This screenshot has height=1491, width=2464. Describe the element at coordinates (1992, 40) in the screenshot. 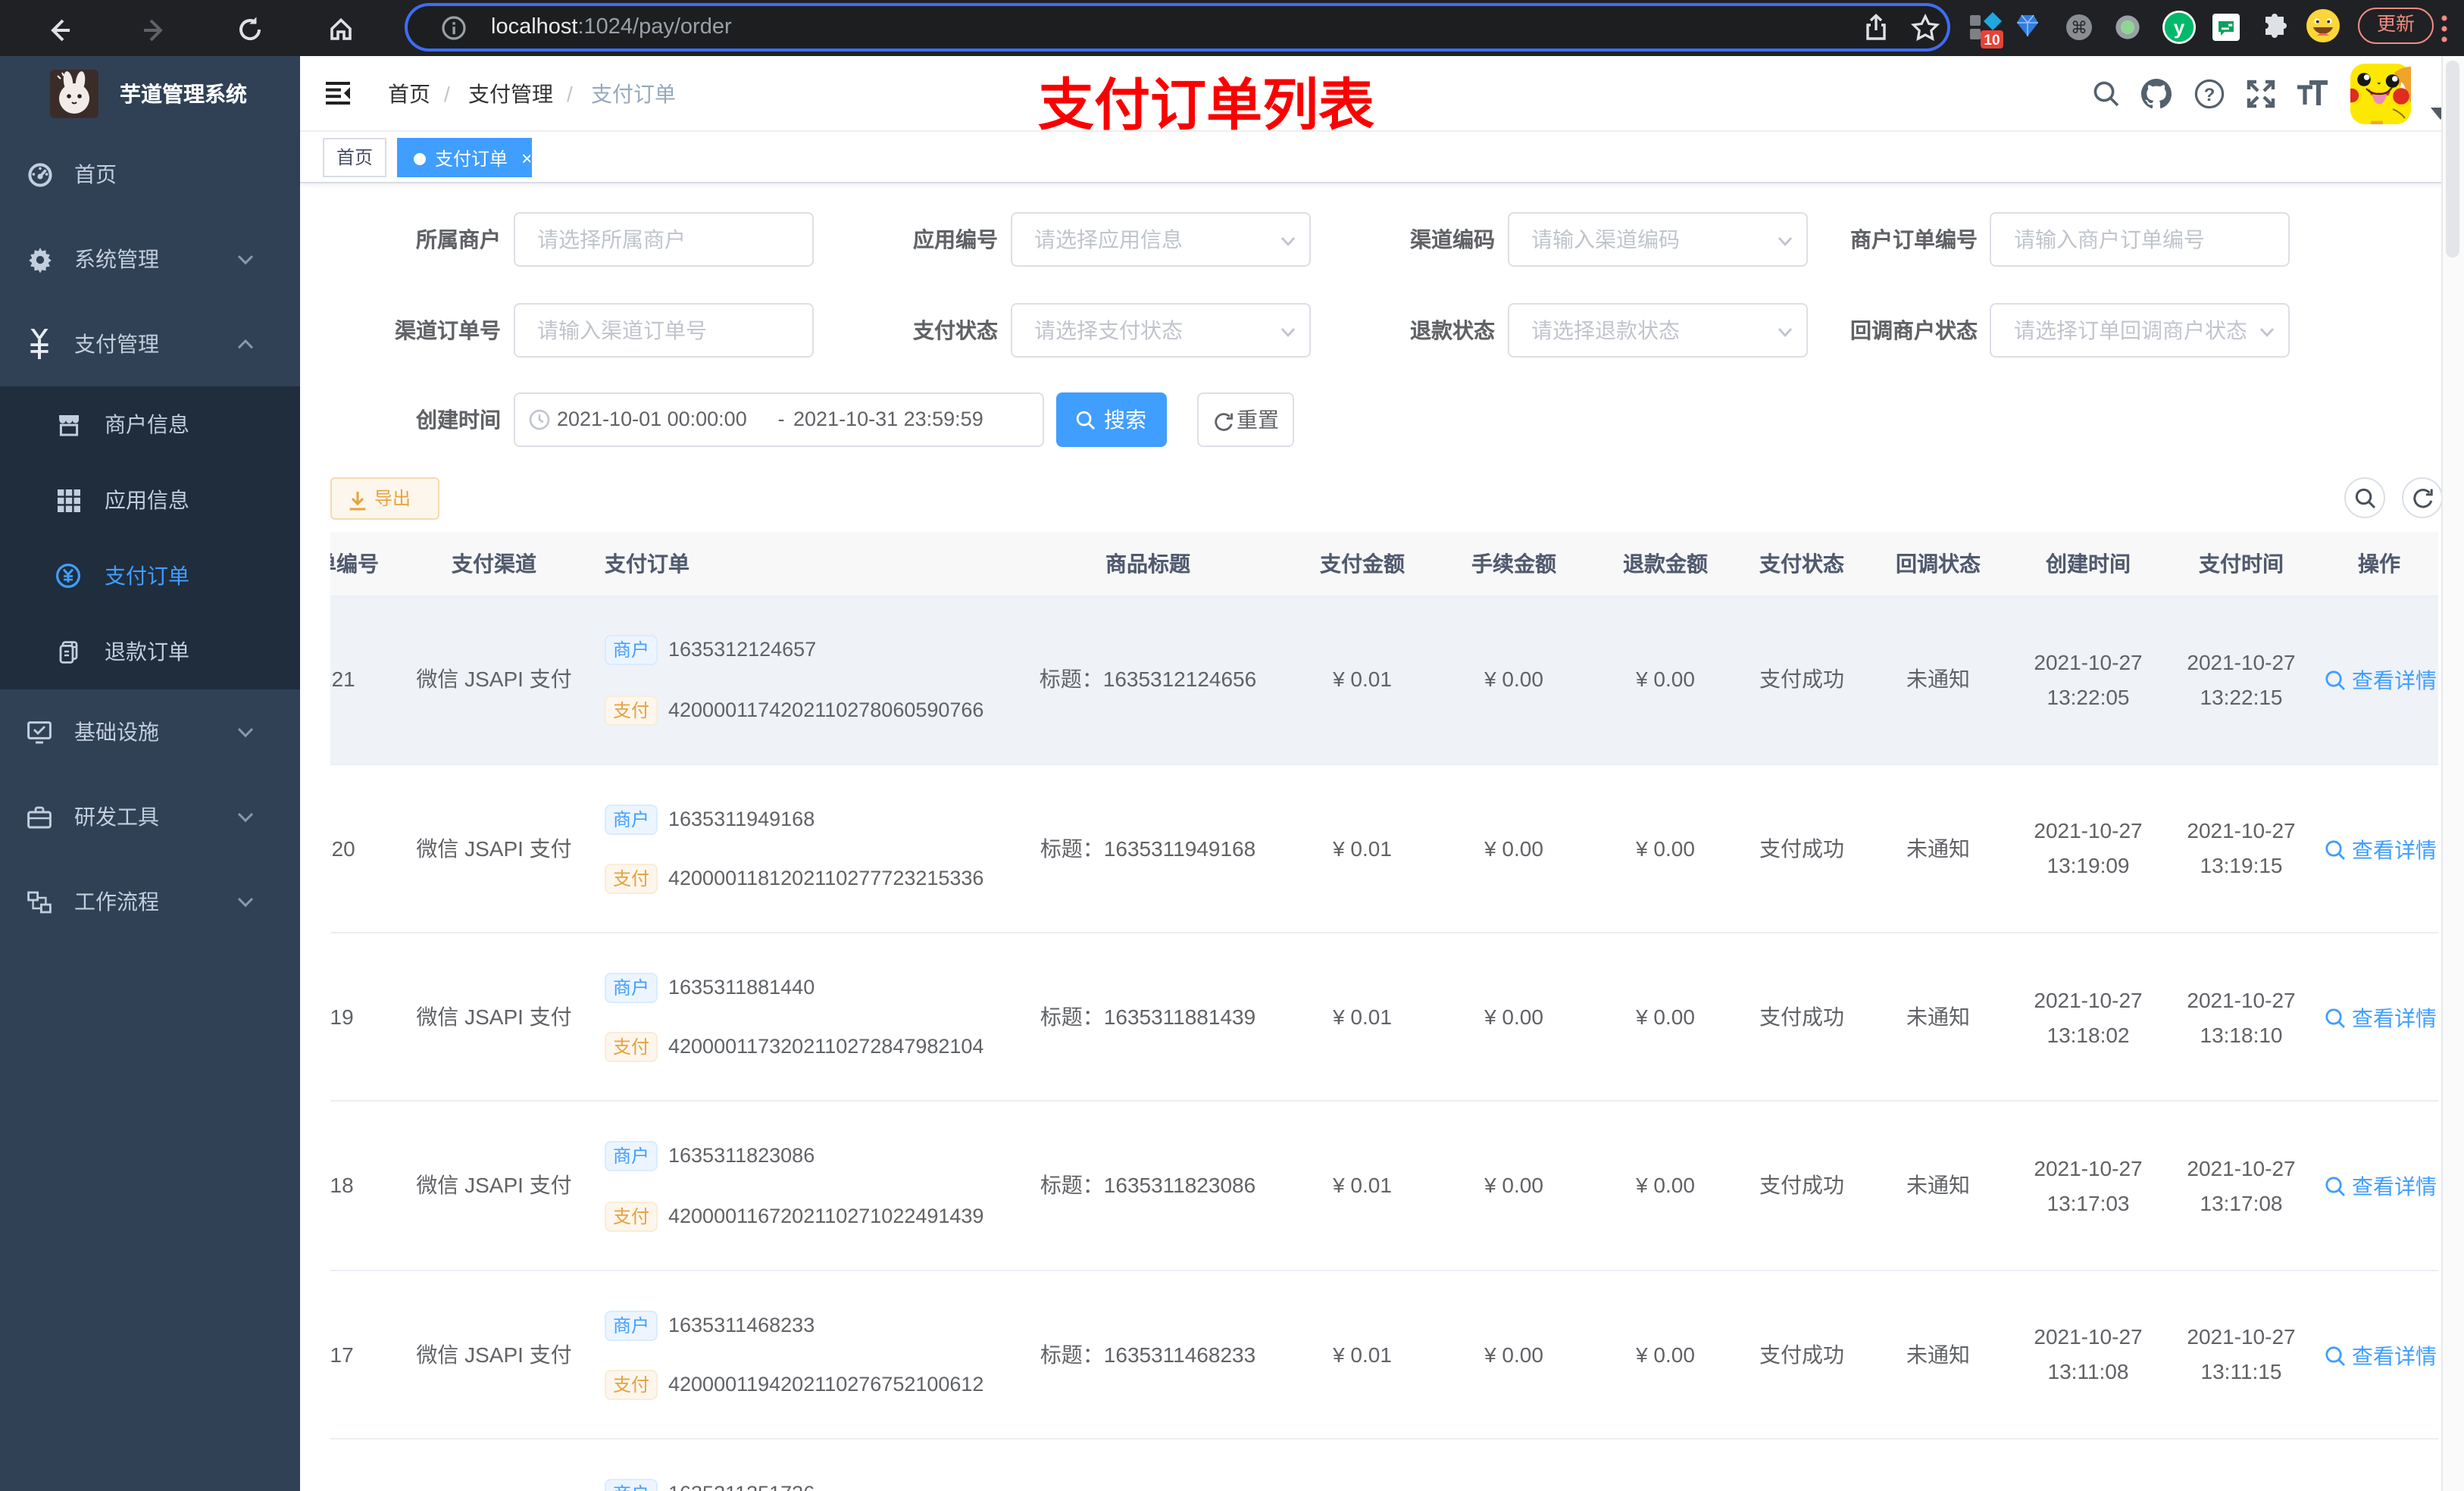

I see `svg-text: 10` at that location.